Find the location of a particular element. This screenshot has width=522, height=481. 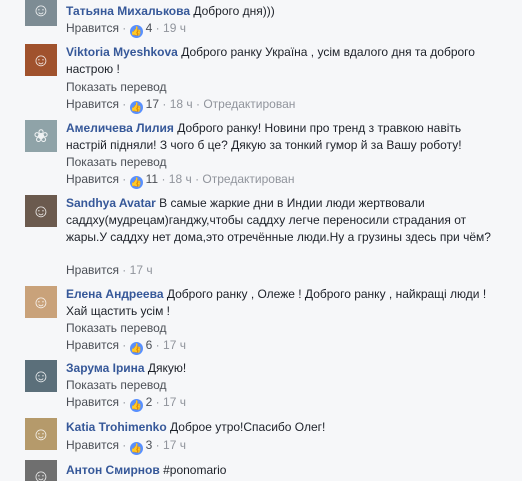

comment-actions: Нравится · 👍 2 · 17 ч is located at coordinates (126, 403).